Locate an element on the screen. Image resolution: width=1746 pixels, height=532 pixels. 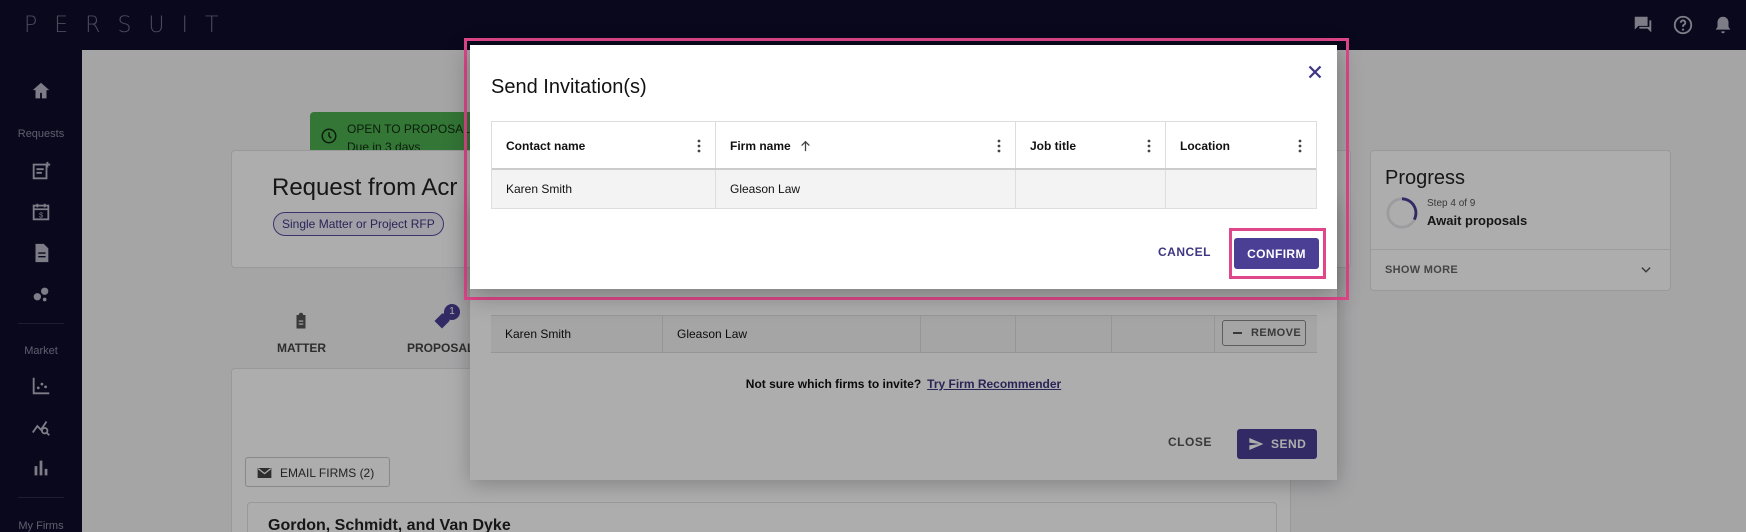
firm-cell: Gleason Law is located at coordinates (866, 189).